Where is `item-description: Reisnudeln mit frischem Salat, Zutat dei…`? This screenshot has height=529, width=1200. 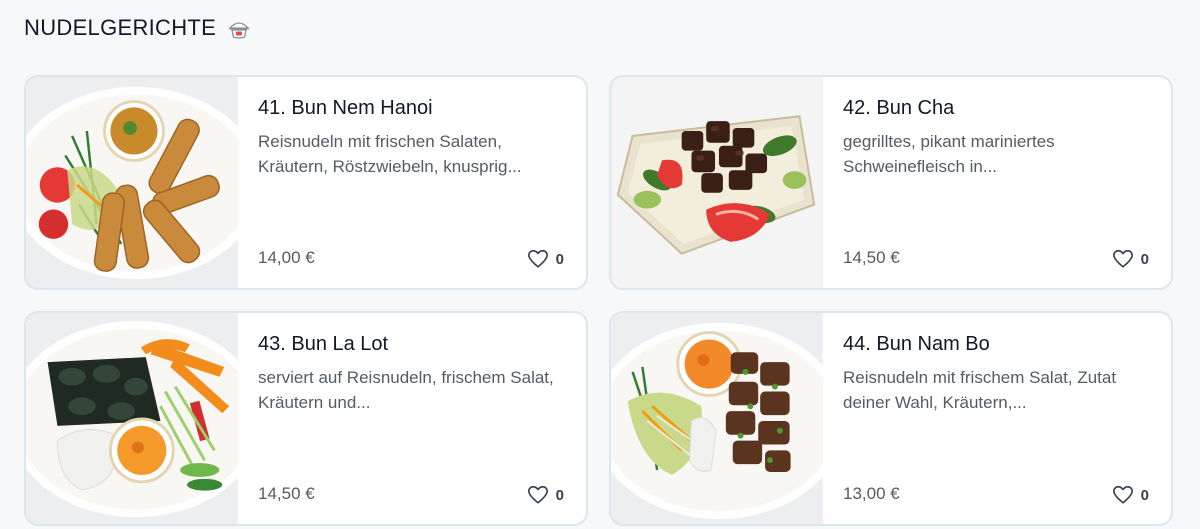 item-description: Reisnudeln mit frischem Salat, Zutat dei… is located at coordinates (980, 390).